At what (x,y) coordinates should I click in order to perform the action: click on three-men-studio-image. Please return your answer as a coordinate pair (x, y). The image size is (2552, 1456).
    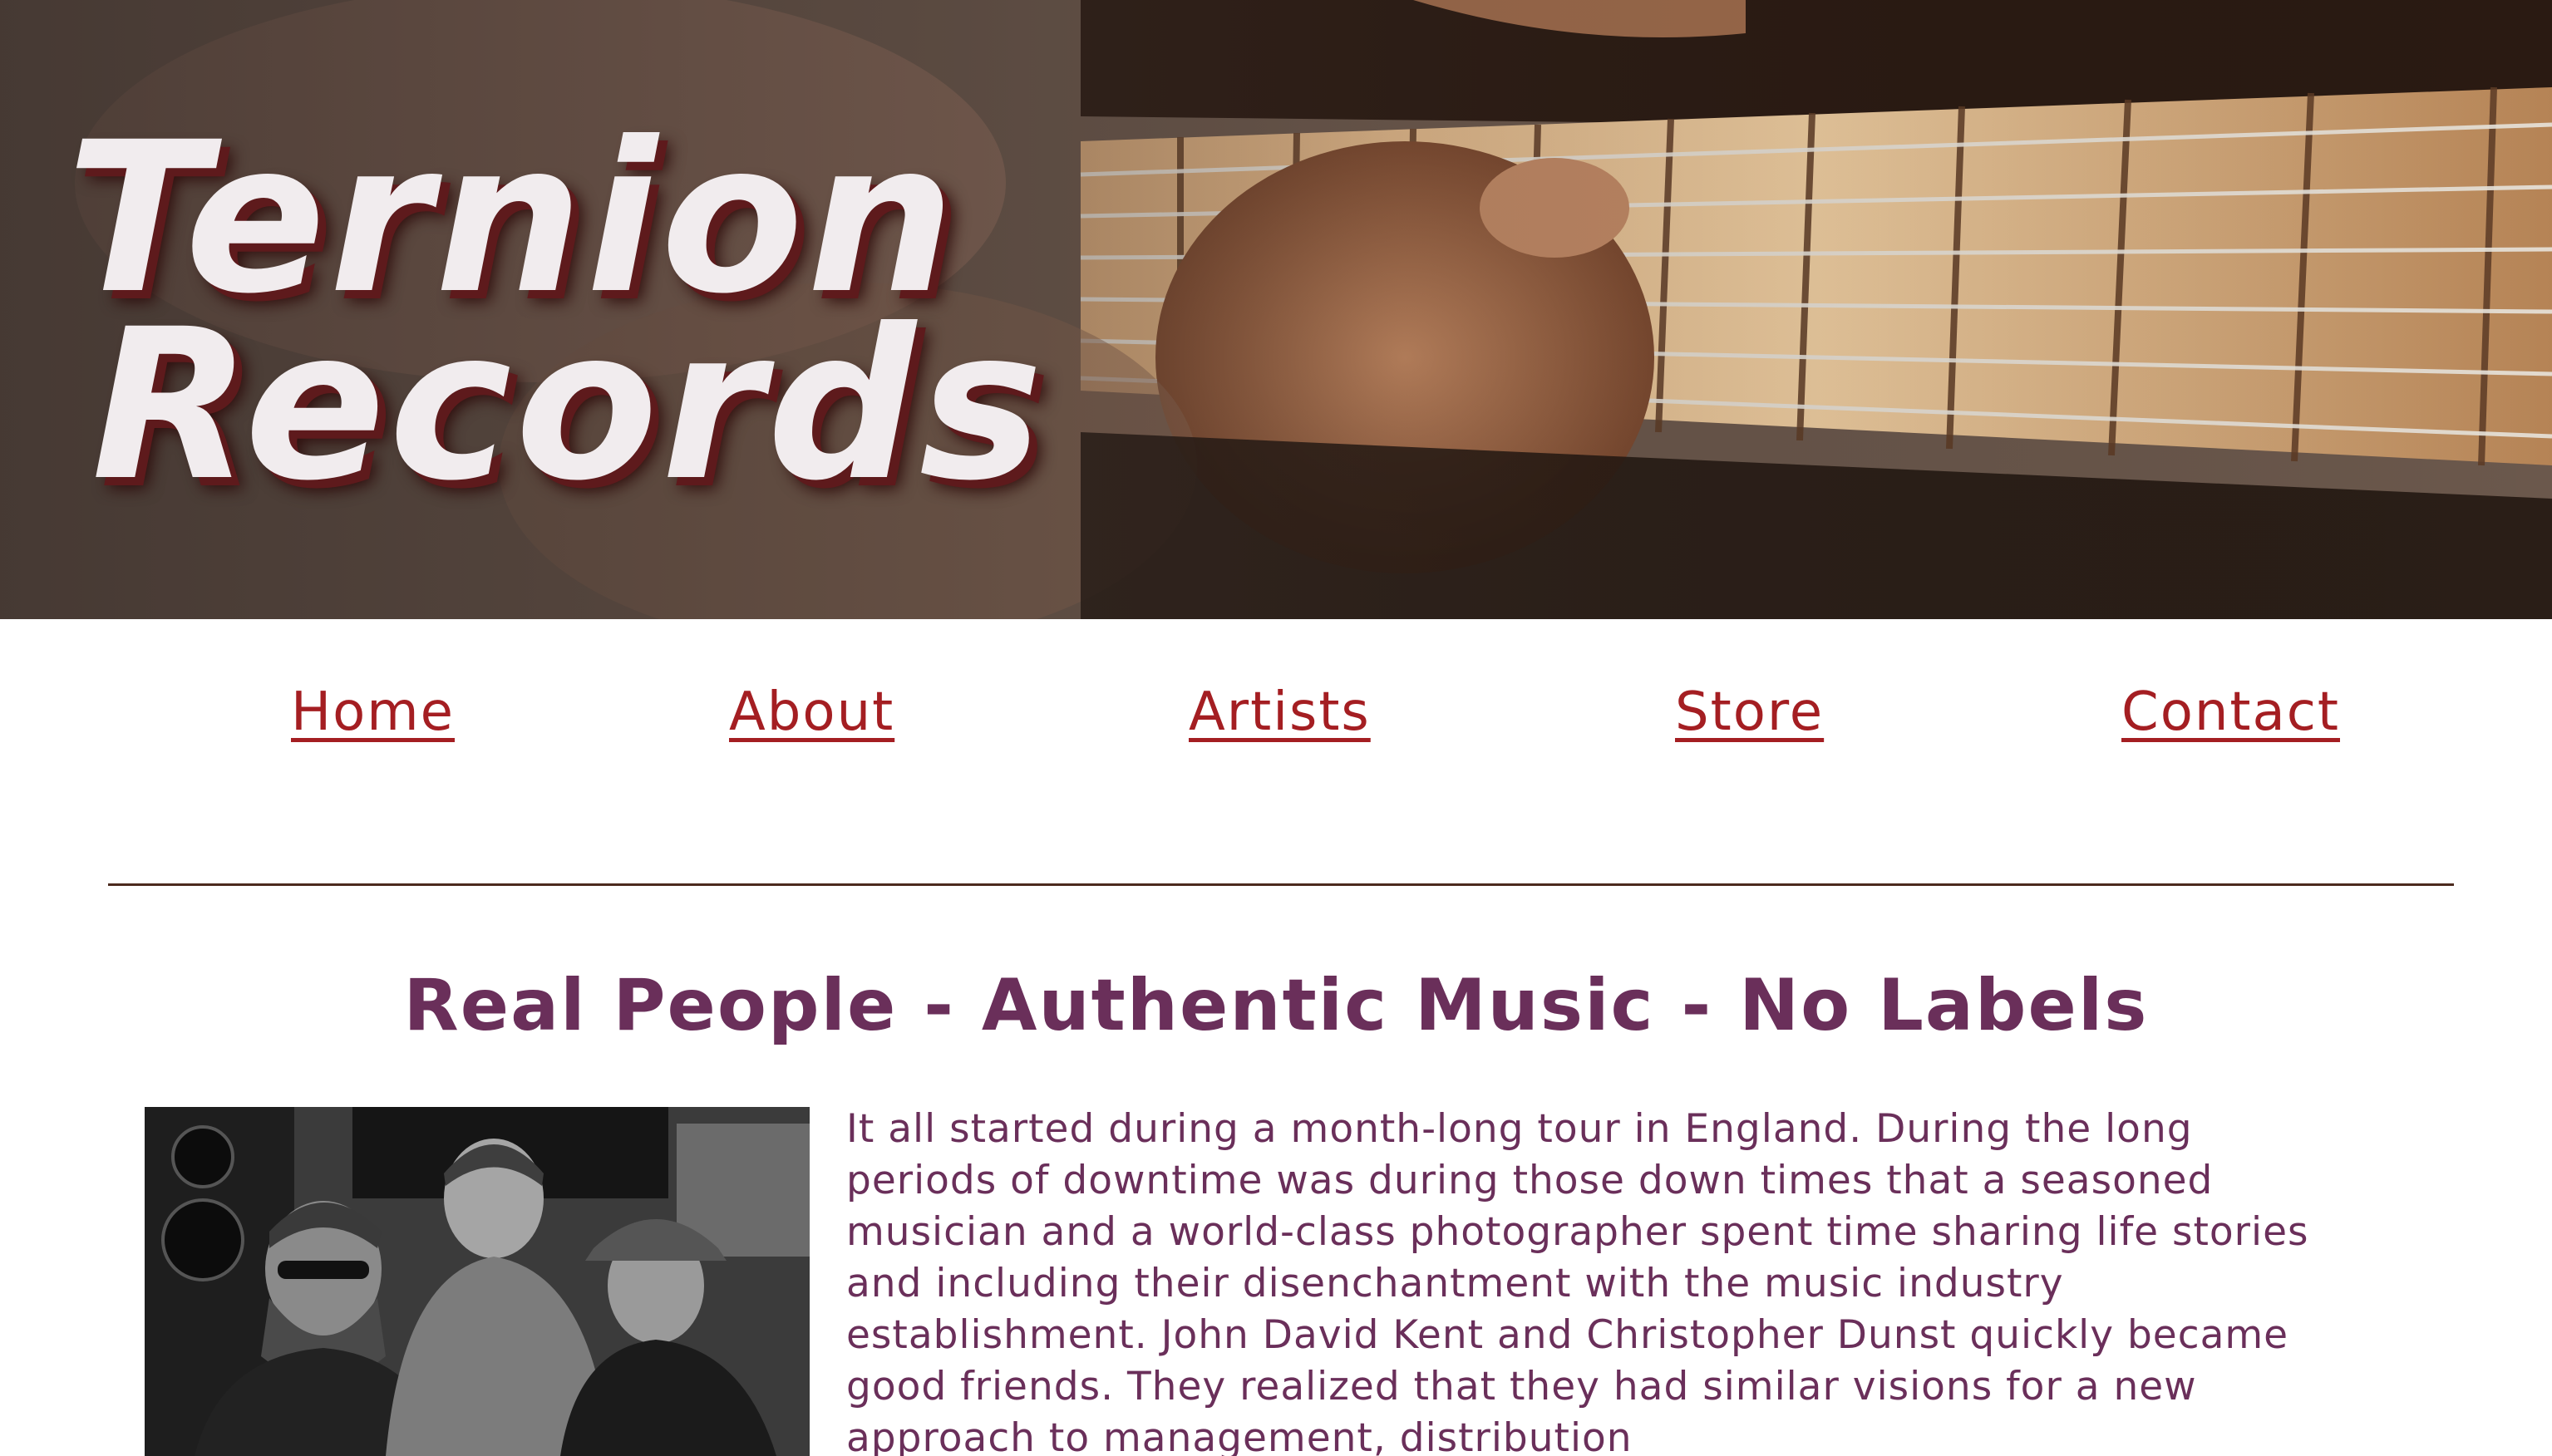
    Looking at the image, I should click on (477, 1281).